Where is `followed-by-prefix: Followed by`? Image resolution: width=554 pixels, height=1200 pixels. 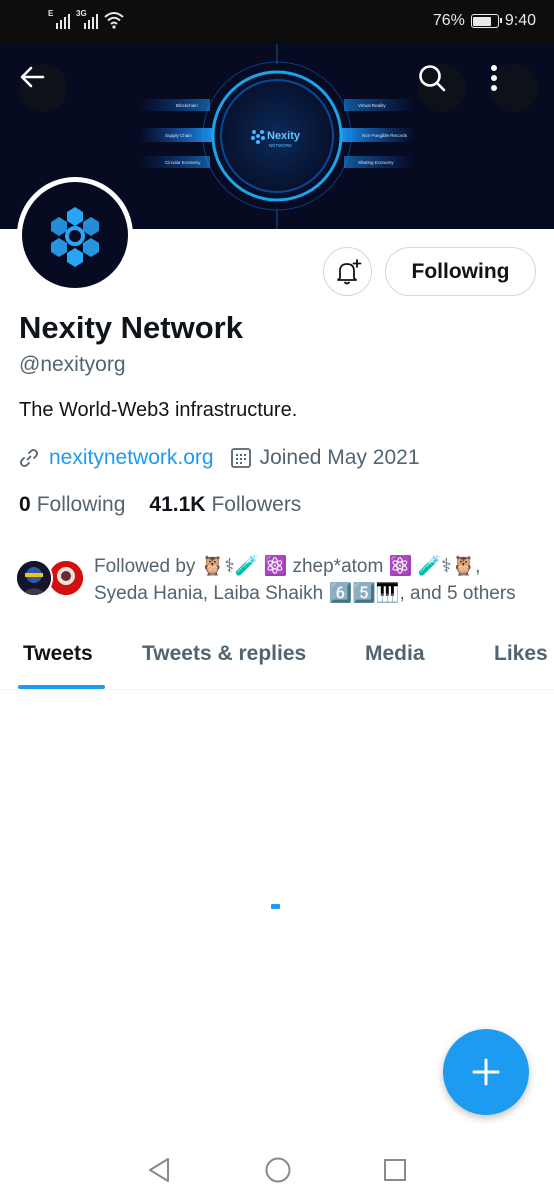 followed-by-prefix: Followed by is located at coordinates (145, 566).